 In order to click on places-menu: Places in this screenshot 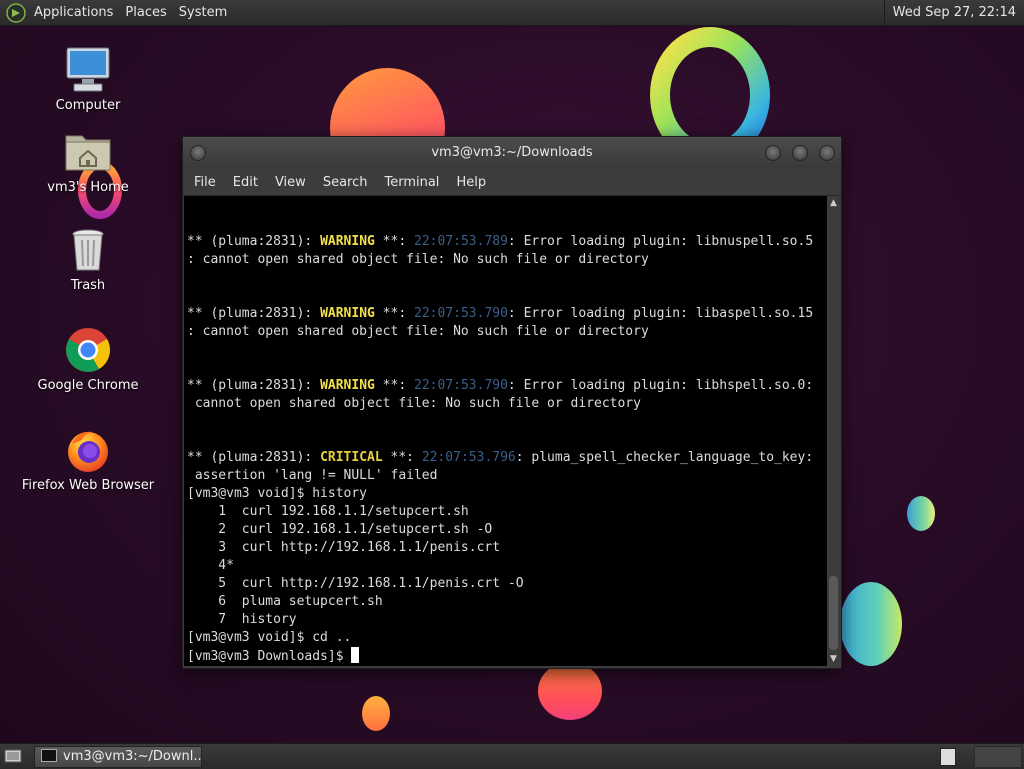, I will do `click(145, 12)`.